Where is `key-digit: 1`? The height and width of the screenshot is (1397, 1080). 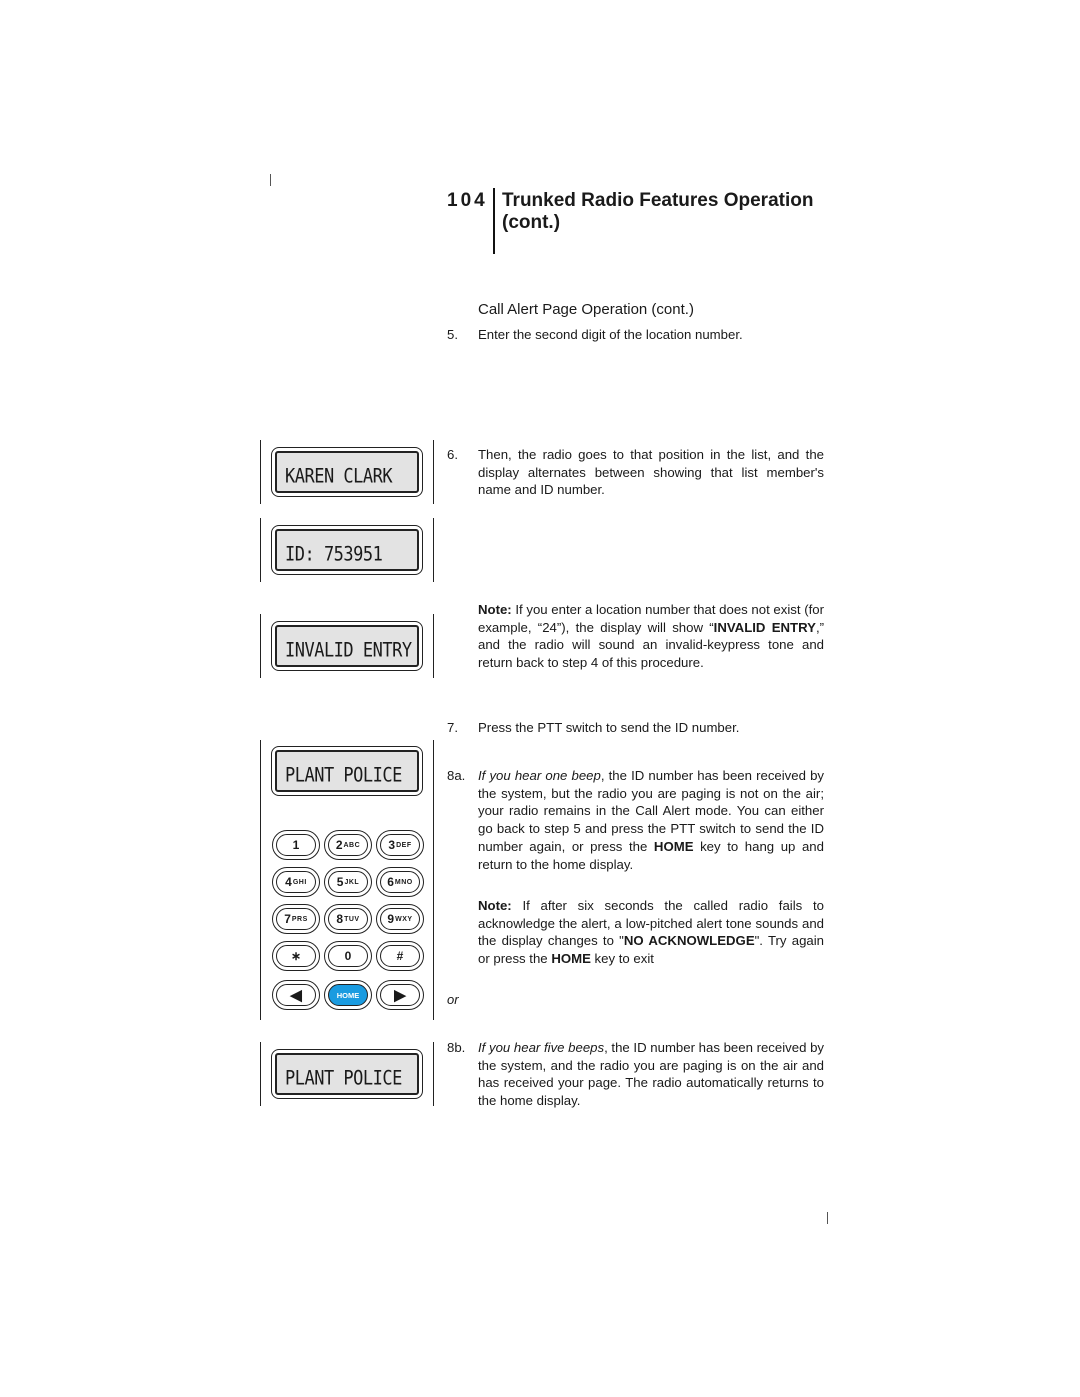
key-digit: 1 is located at coordinates (296, 845).